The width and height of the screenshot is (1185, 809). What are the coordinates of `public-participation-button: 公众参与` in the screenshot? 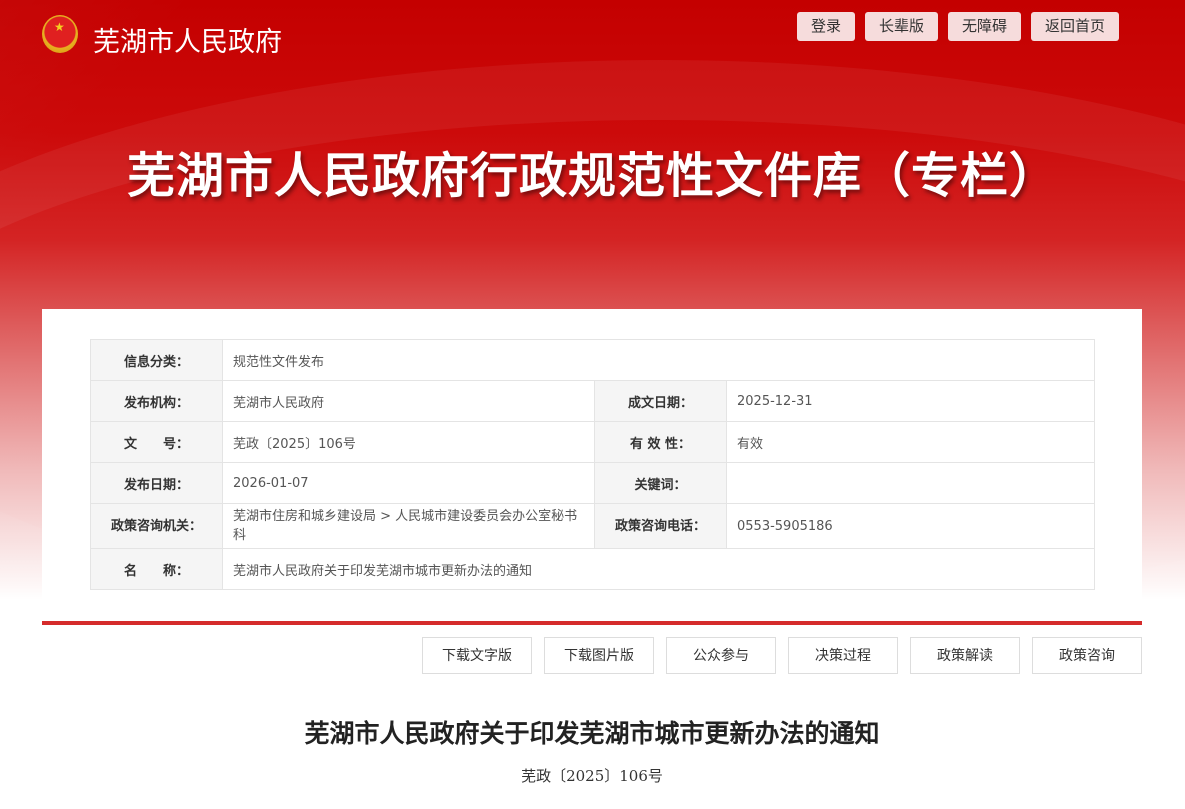 It's located at (721, 655).